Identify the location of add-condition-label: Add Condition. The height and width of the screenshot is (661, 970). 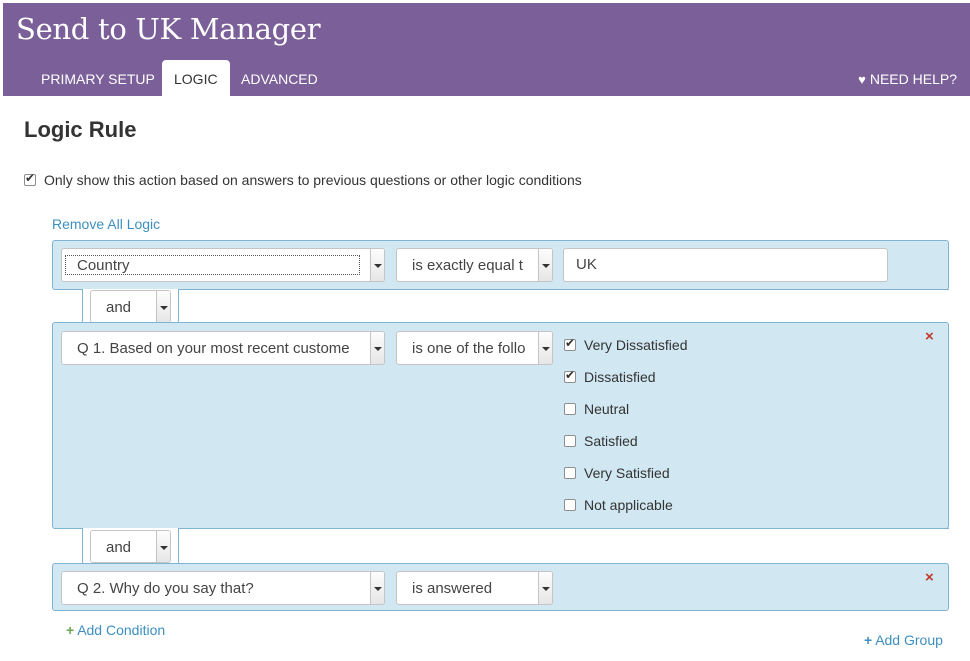
(121, 630).